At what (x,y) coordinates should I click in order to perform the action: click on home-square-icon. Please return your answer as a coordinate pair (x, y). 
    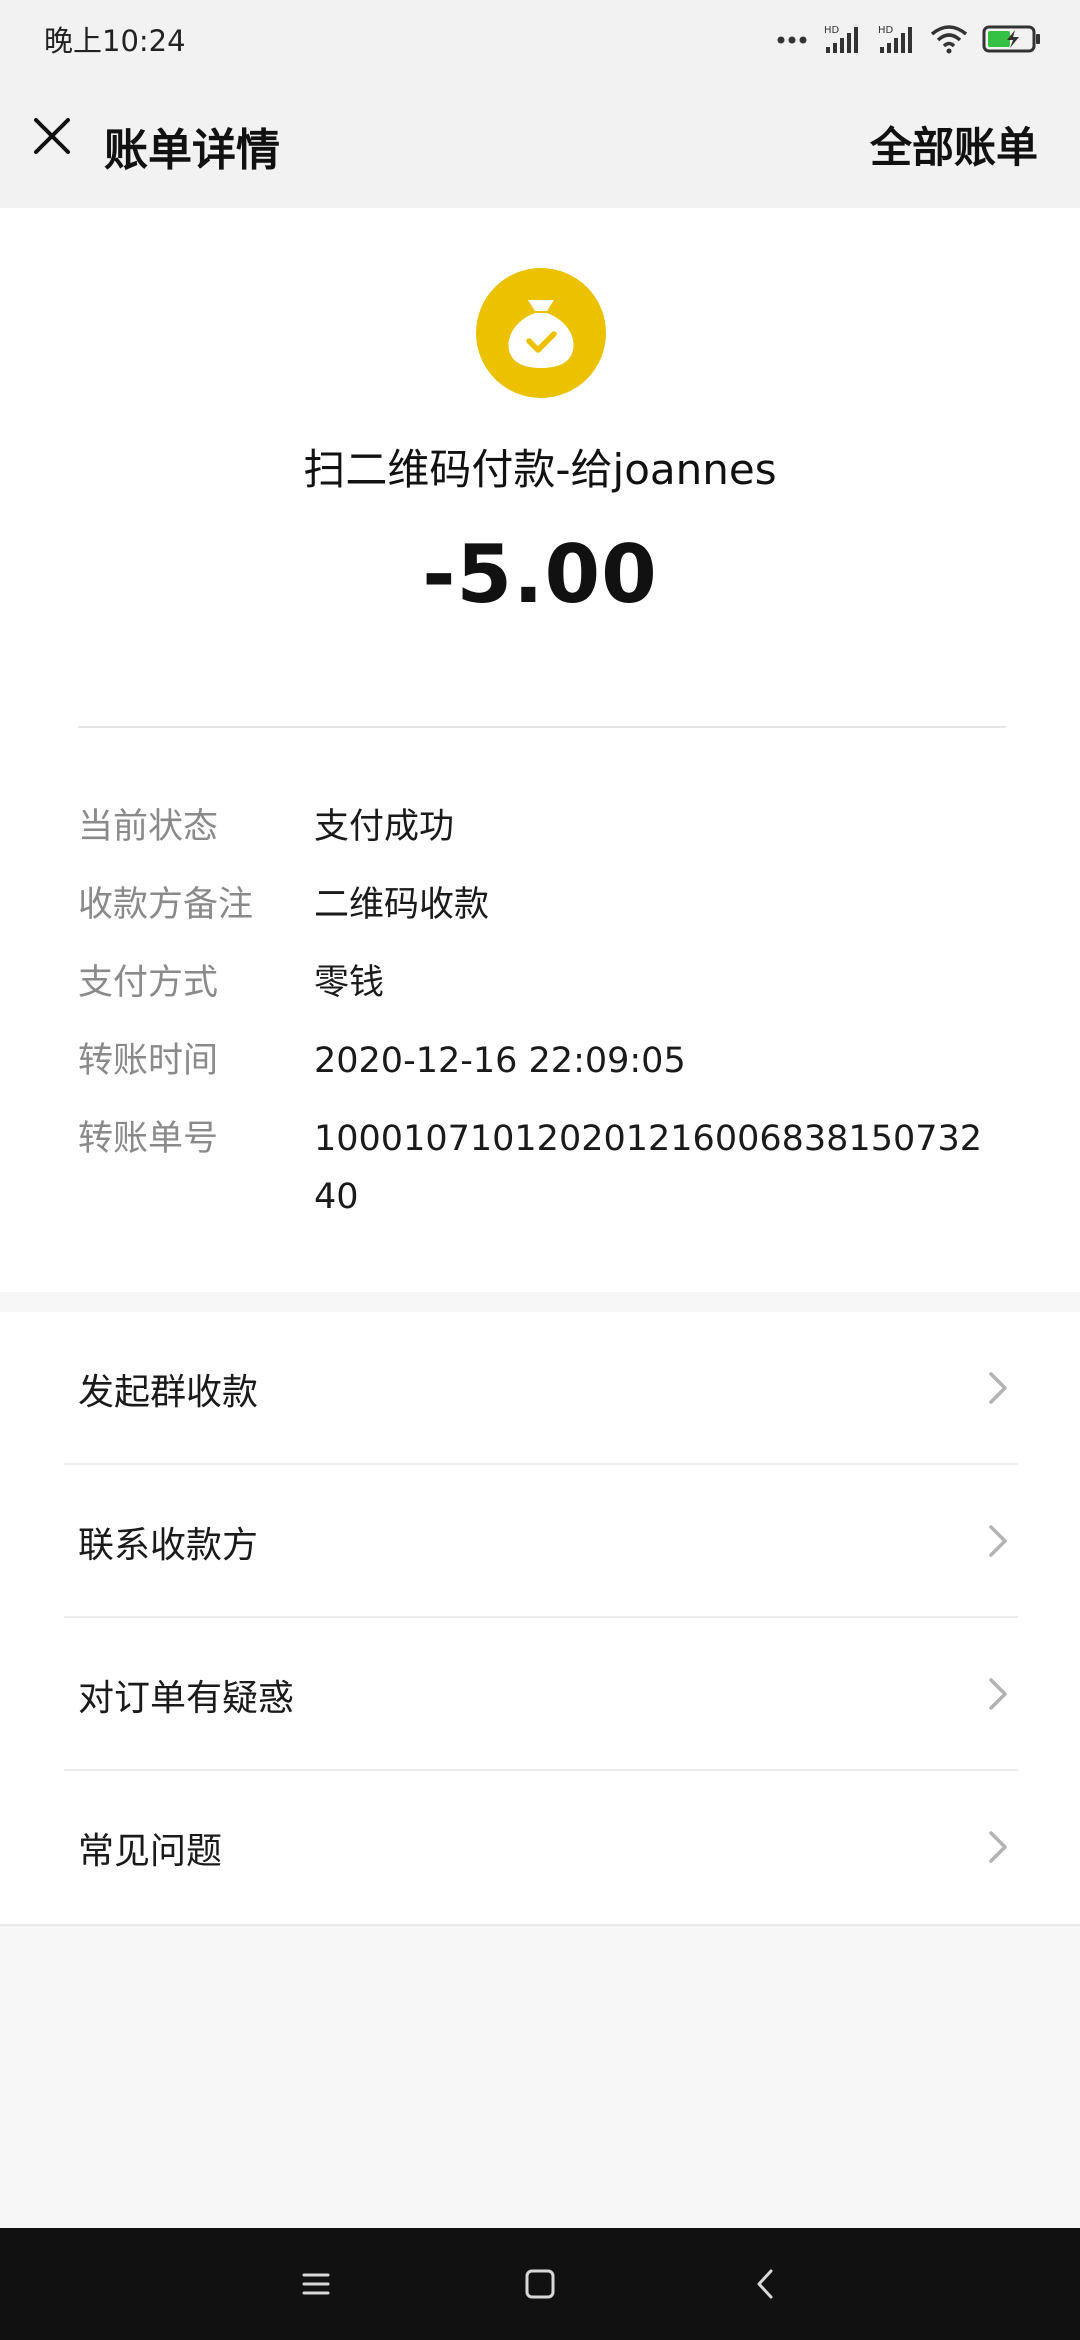
    Looking at the image, I should click on (540, 2284).